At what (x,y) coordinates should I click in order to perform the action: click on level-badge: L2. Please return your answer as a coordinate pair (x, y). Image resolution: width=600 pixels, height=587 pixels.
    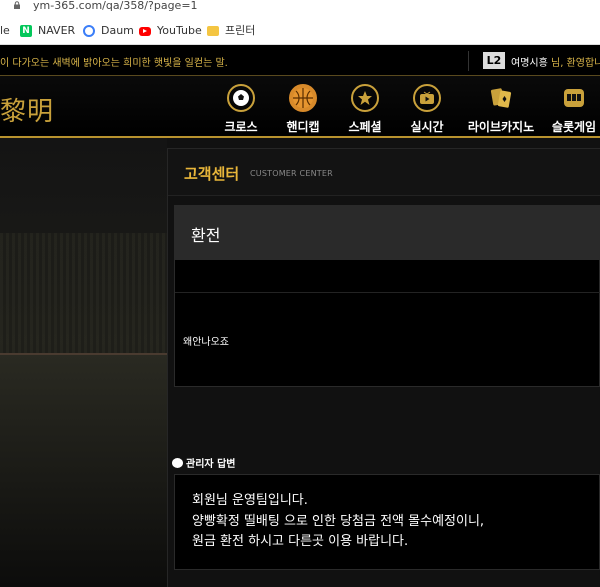
    Looking at the image, I should click on (494, 60).